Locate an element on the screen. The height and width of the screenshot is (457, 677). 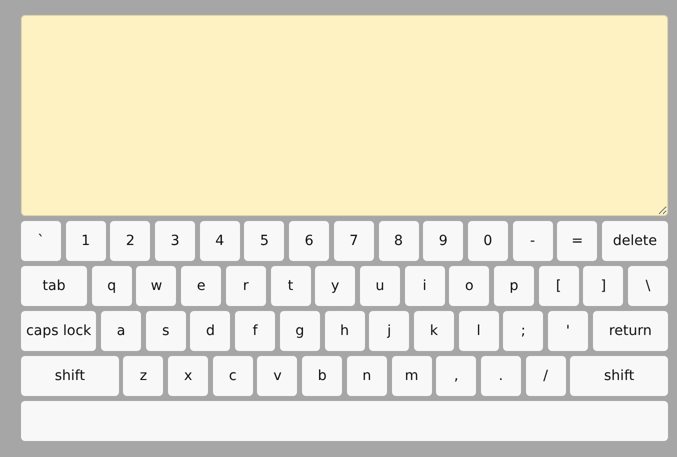
key: a is located at coordinates (121, 331).